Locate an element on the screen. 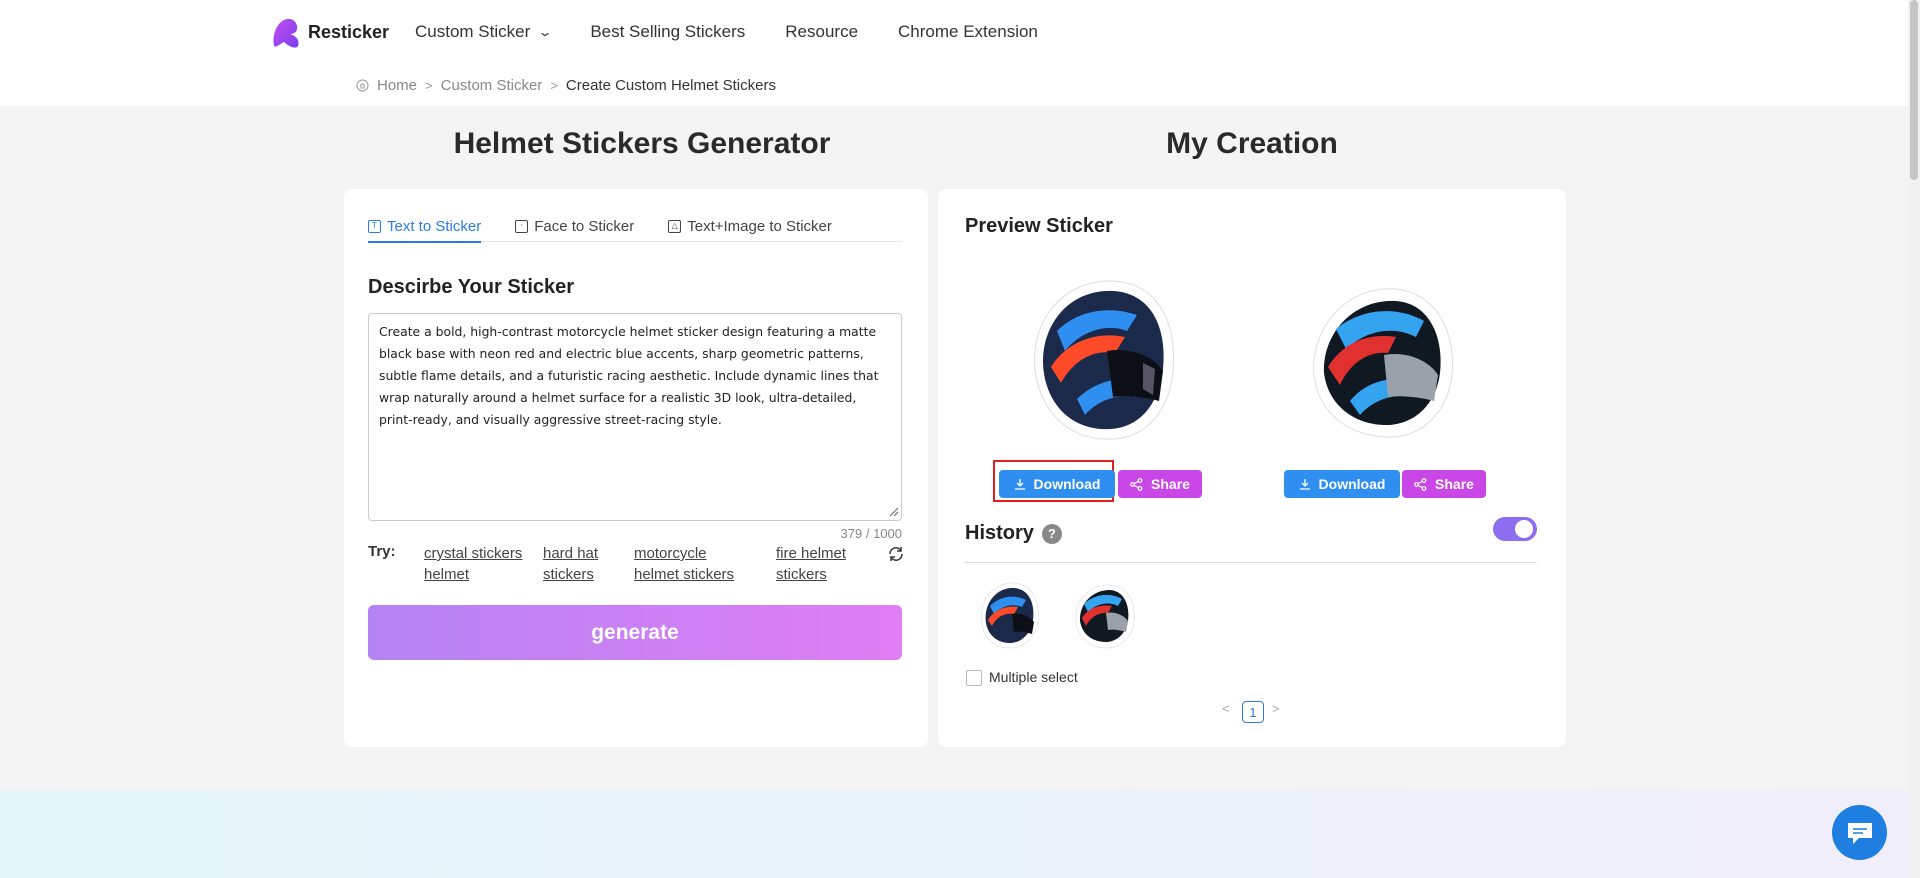 Image resolution: width=1920 pixels, height=878 pixels. nav-label: Best Selling Stickers is located at coordinates (668, 31).